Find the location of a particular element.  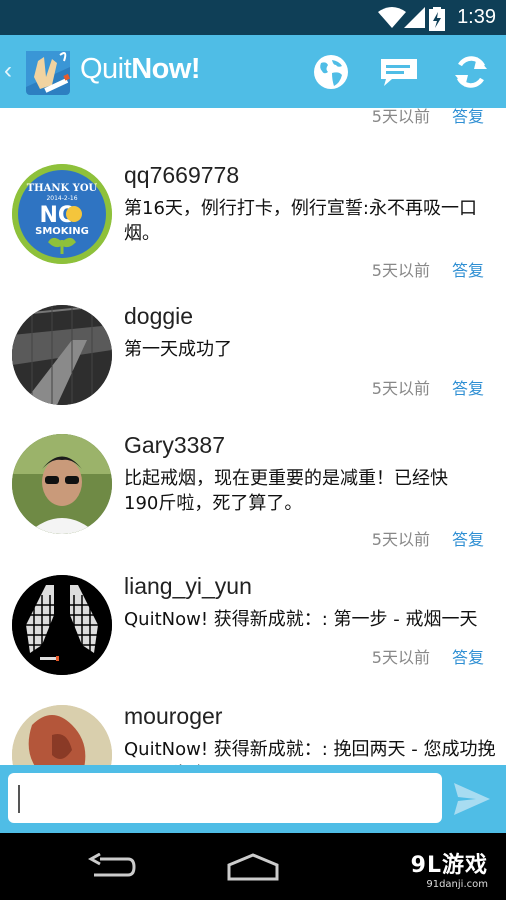

username: Gary3387 is located at coordinates (174, 445).